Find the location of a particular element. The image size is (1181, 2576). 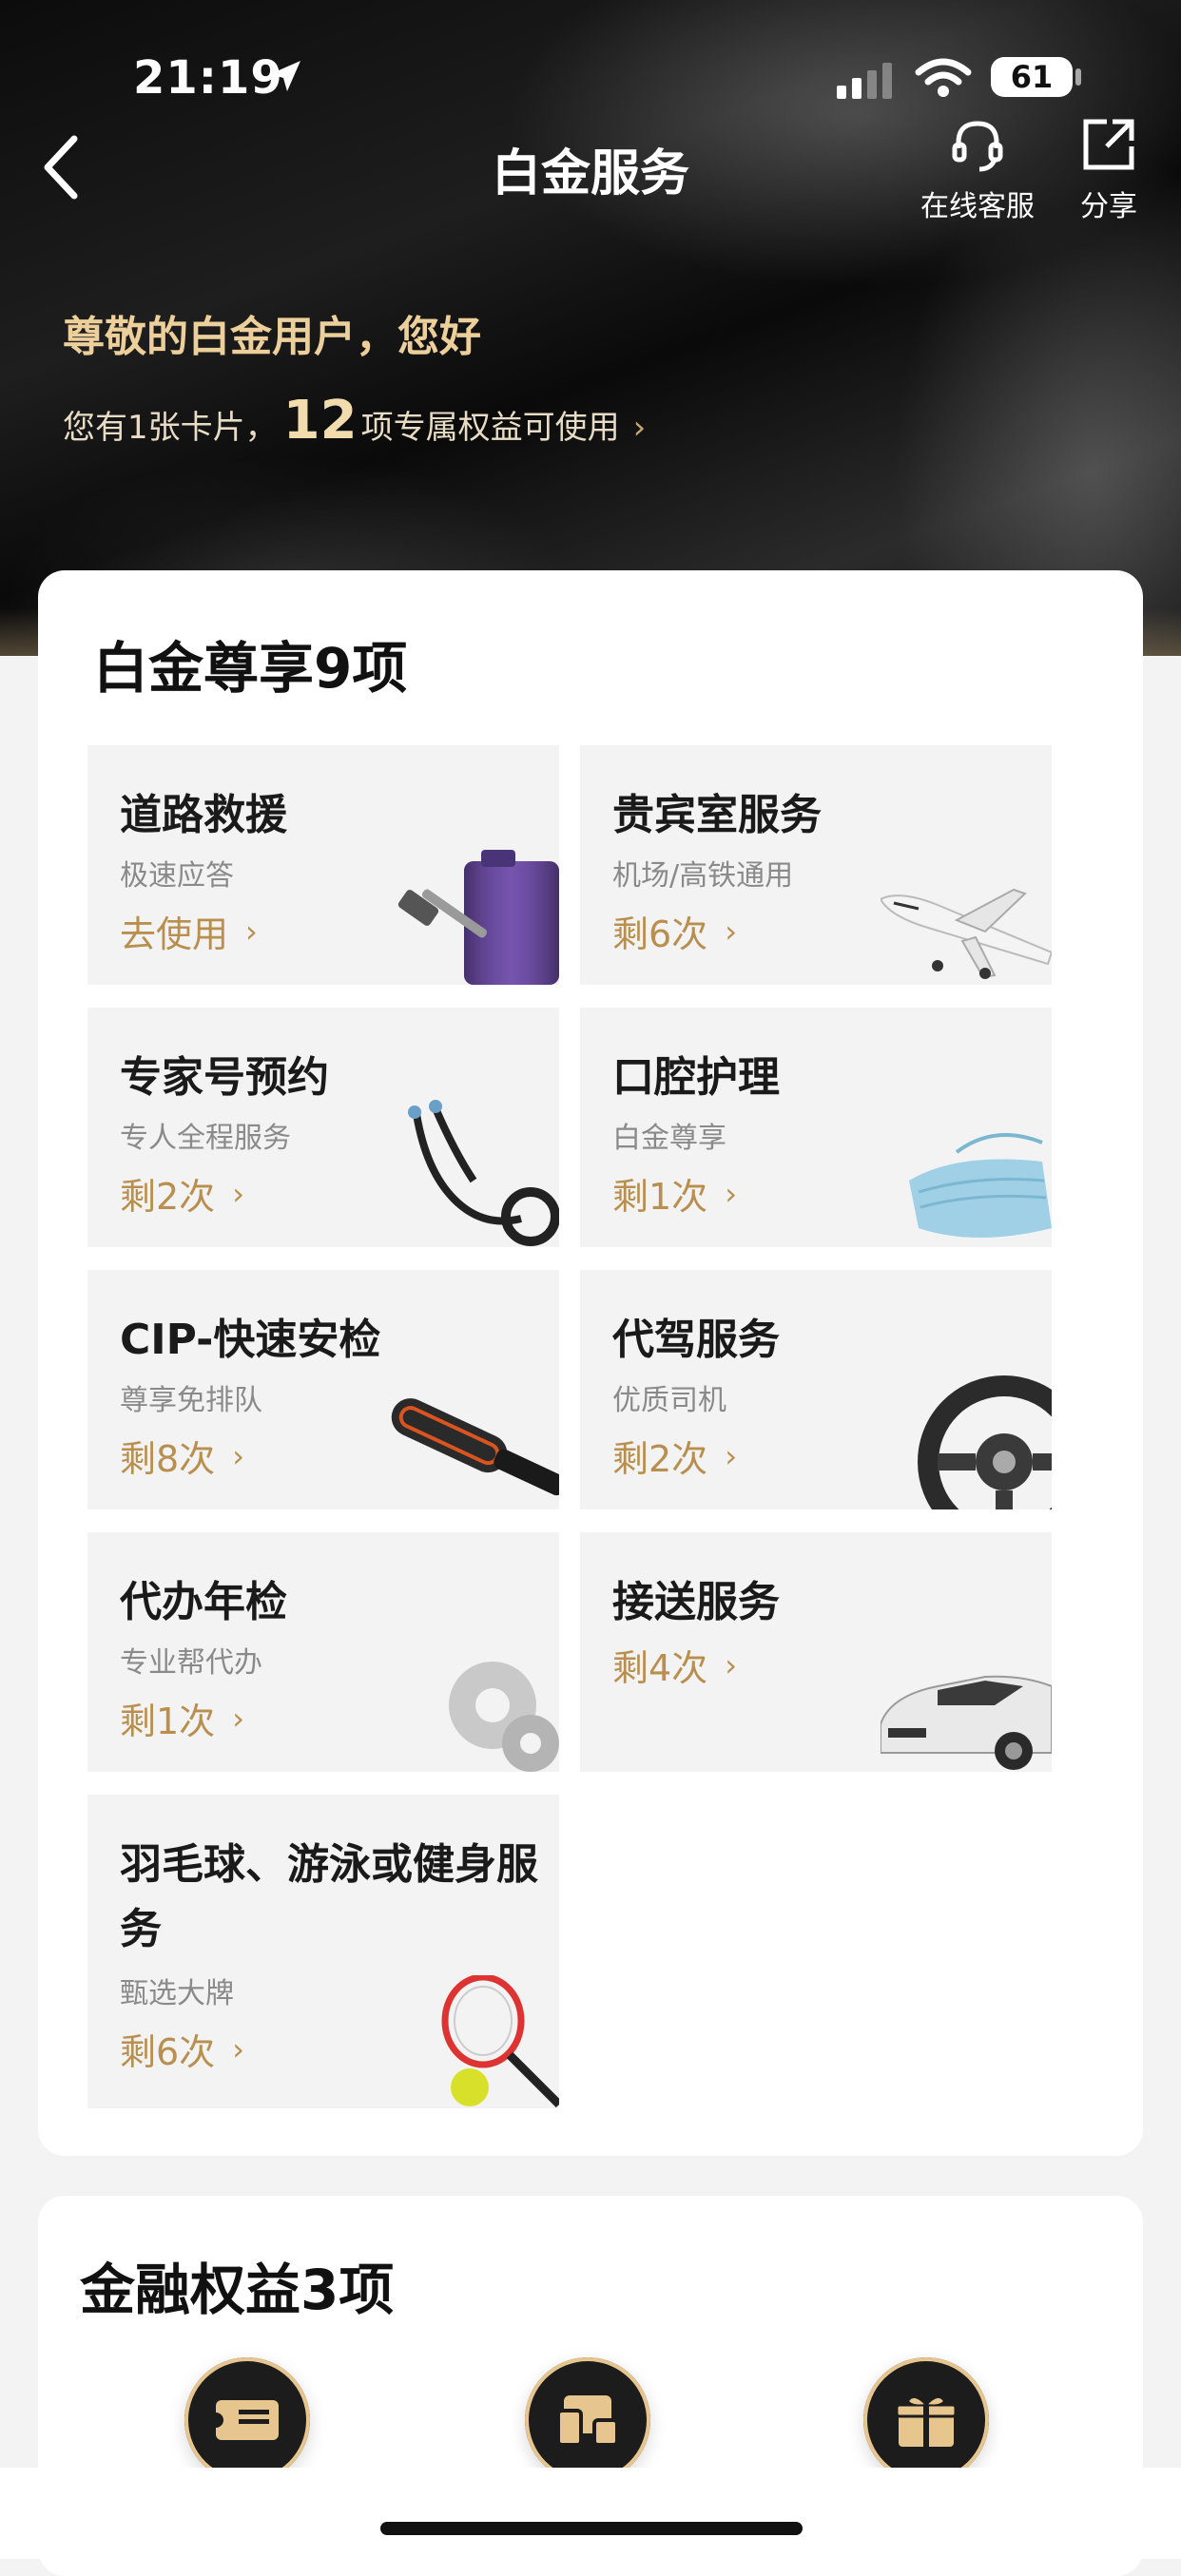

status-time: 21:19 is located at coordinates (208, 78).